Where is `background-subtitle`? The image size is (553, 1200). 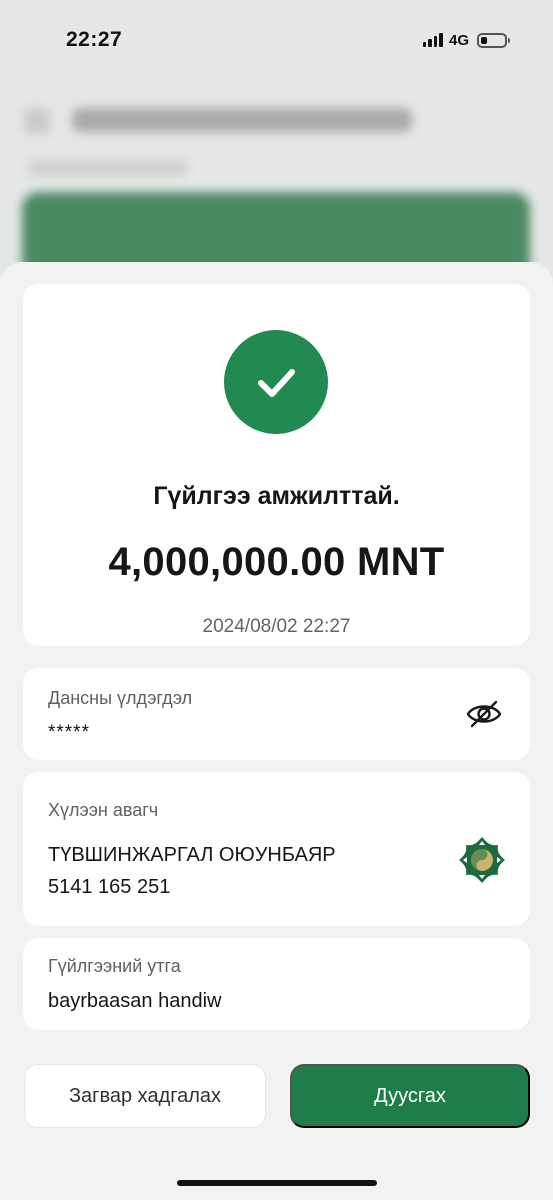
background-subtitle is located at coordinates (108, 168).